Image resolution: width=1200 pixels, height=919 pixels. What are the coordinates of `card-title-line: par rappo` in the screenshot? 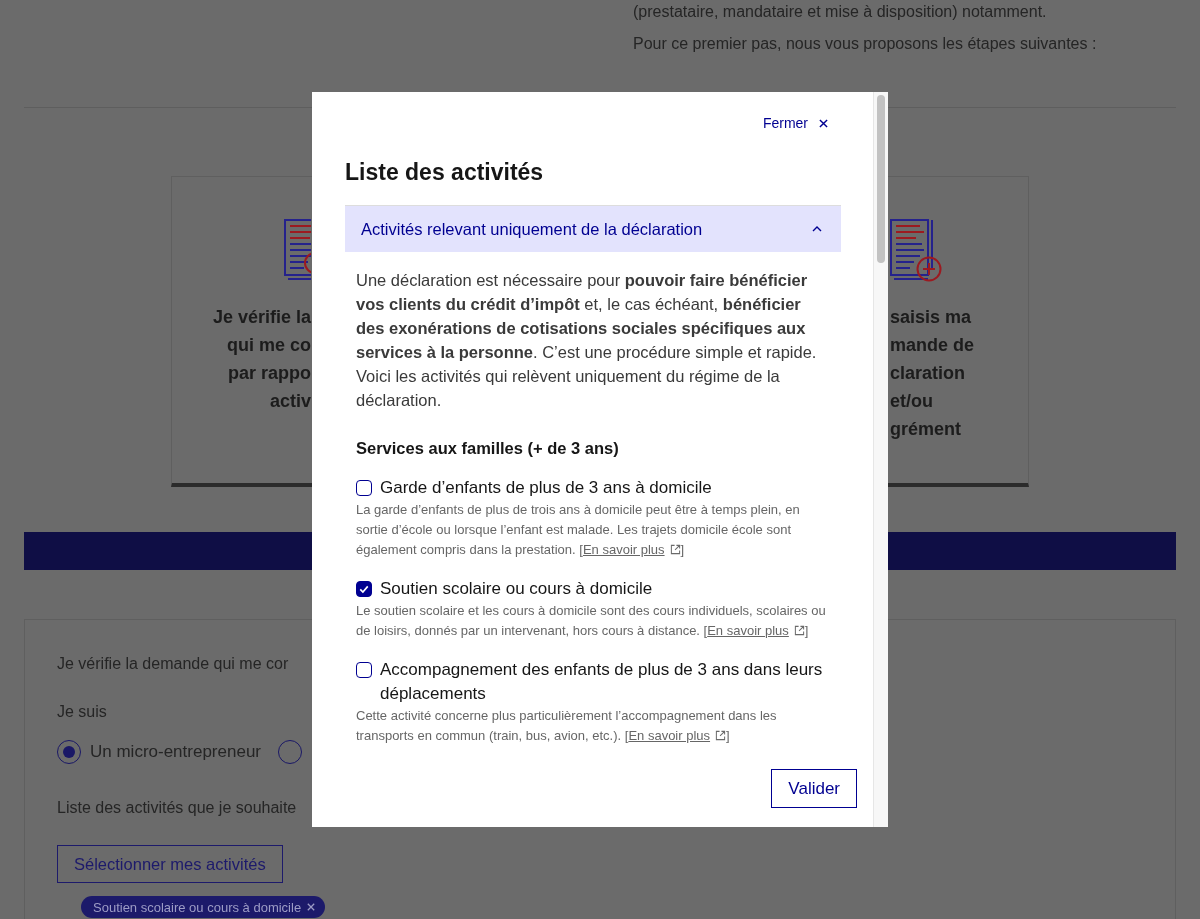 It's located at (269, 373).